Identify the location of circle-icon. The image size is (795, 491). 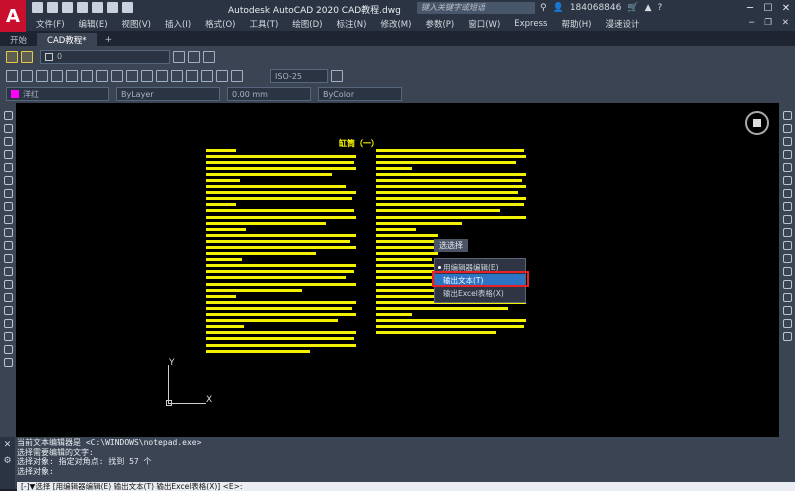
(8, 193).